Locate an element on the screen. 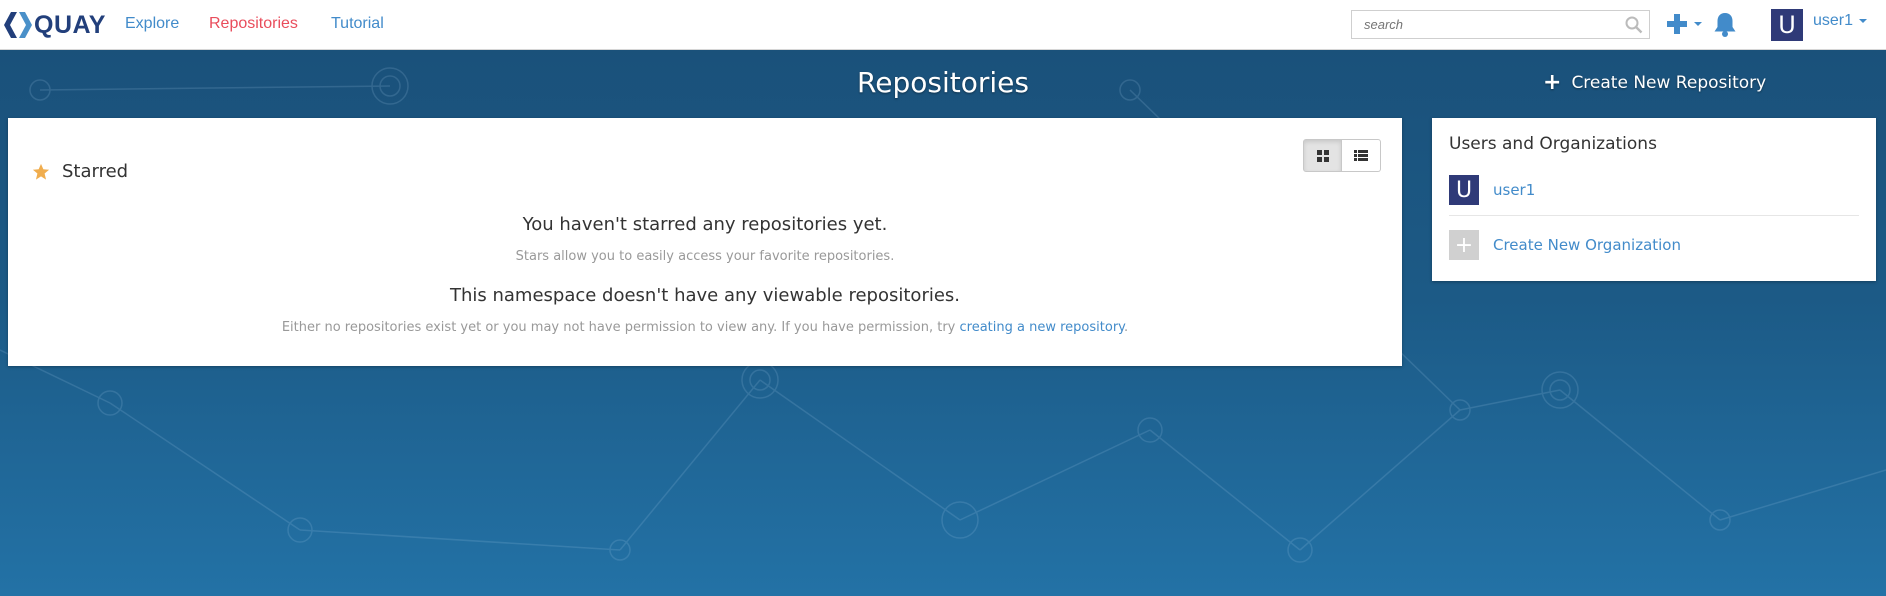 This screenshot has height=596, width=1886. create-repository-link: creating a new repository is located at coordinates (1042, 327).